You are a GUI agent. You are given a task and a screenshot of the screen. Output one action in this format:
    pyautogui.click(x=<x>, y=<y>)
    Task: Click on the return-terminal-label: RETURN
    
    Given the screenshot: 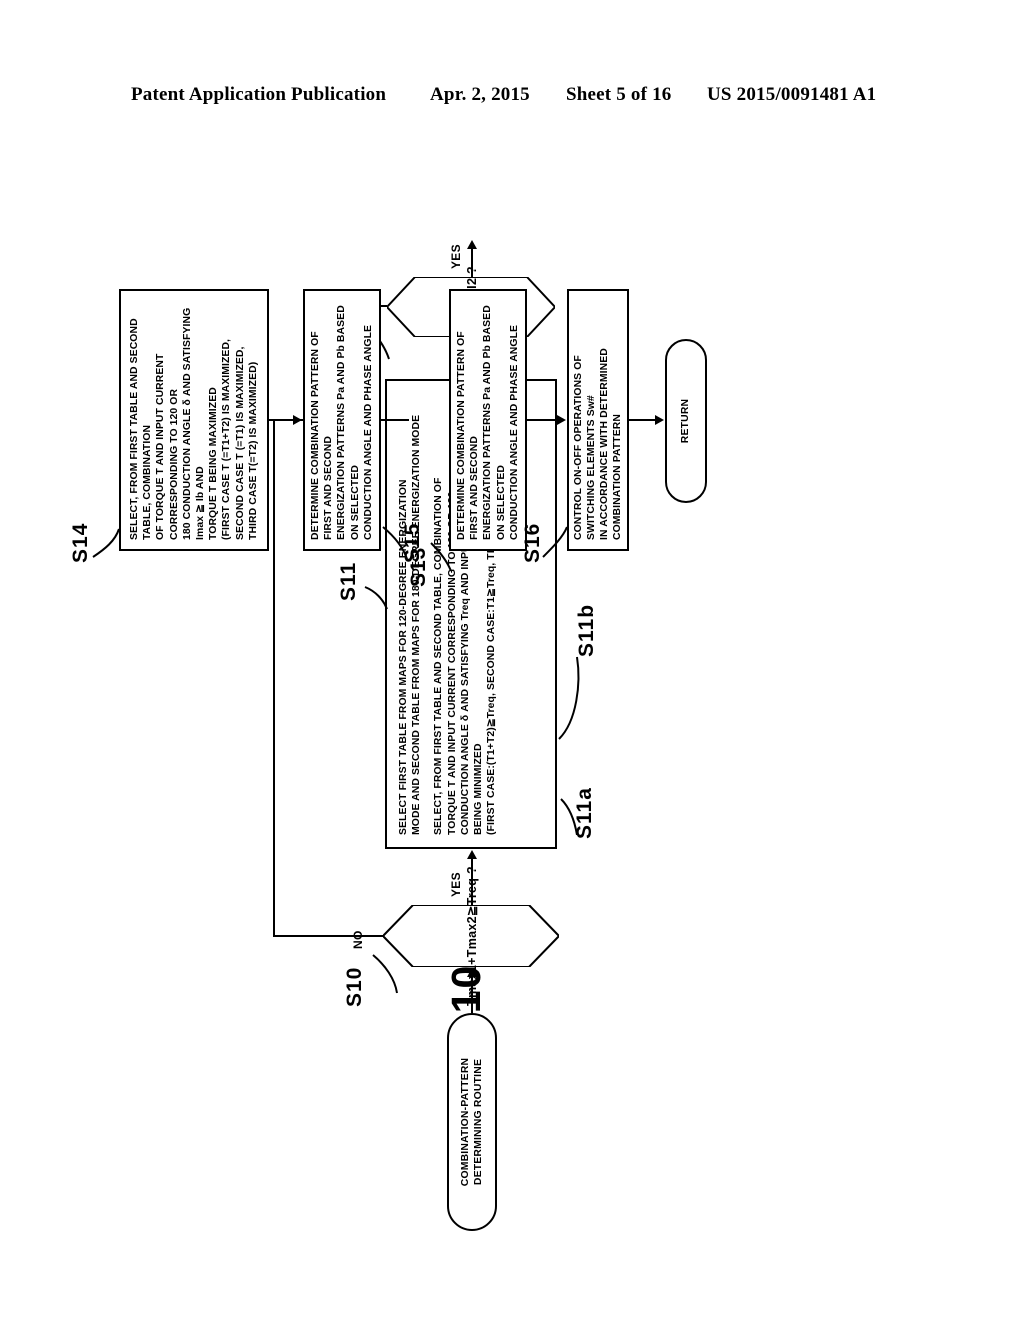 What is the action you would take?
    pyautogui.click(x=686, y=421)
    